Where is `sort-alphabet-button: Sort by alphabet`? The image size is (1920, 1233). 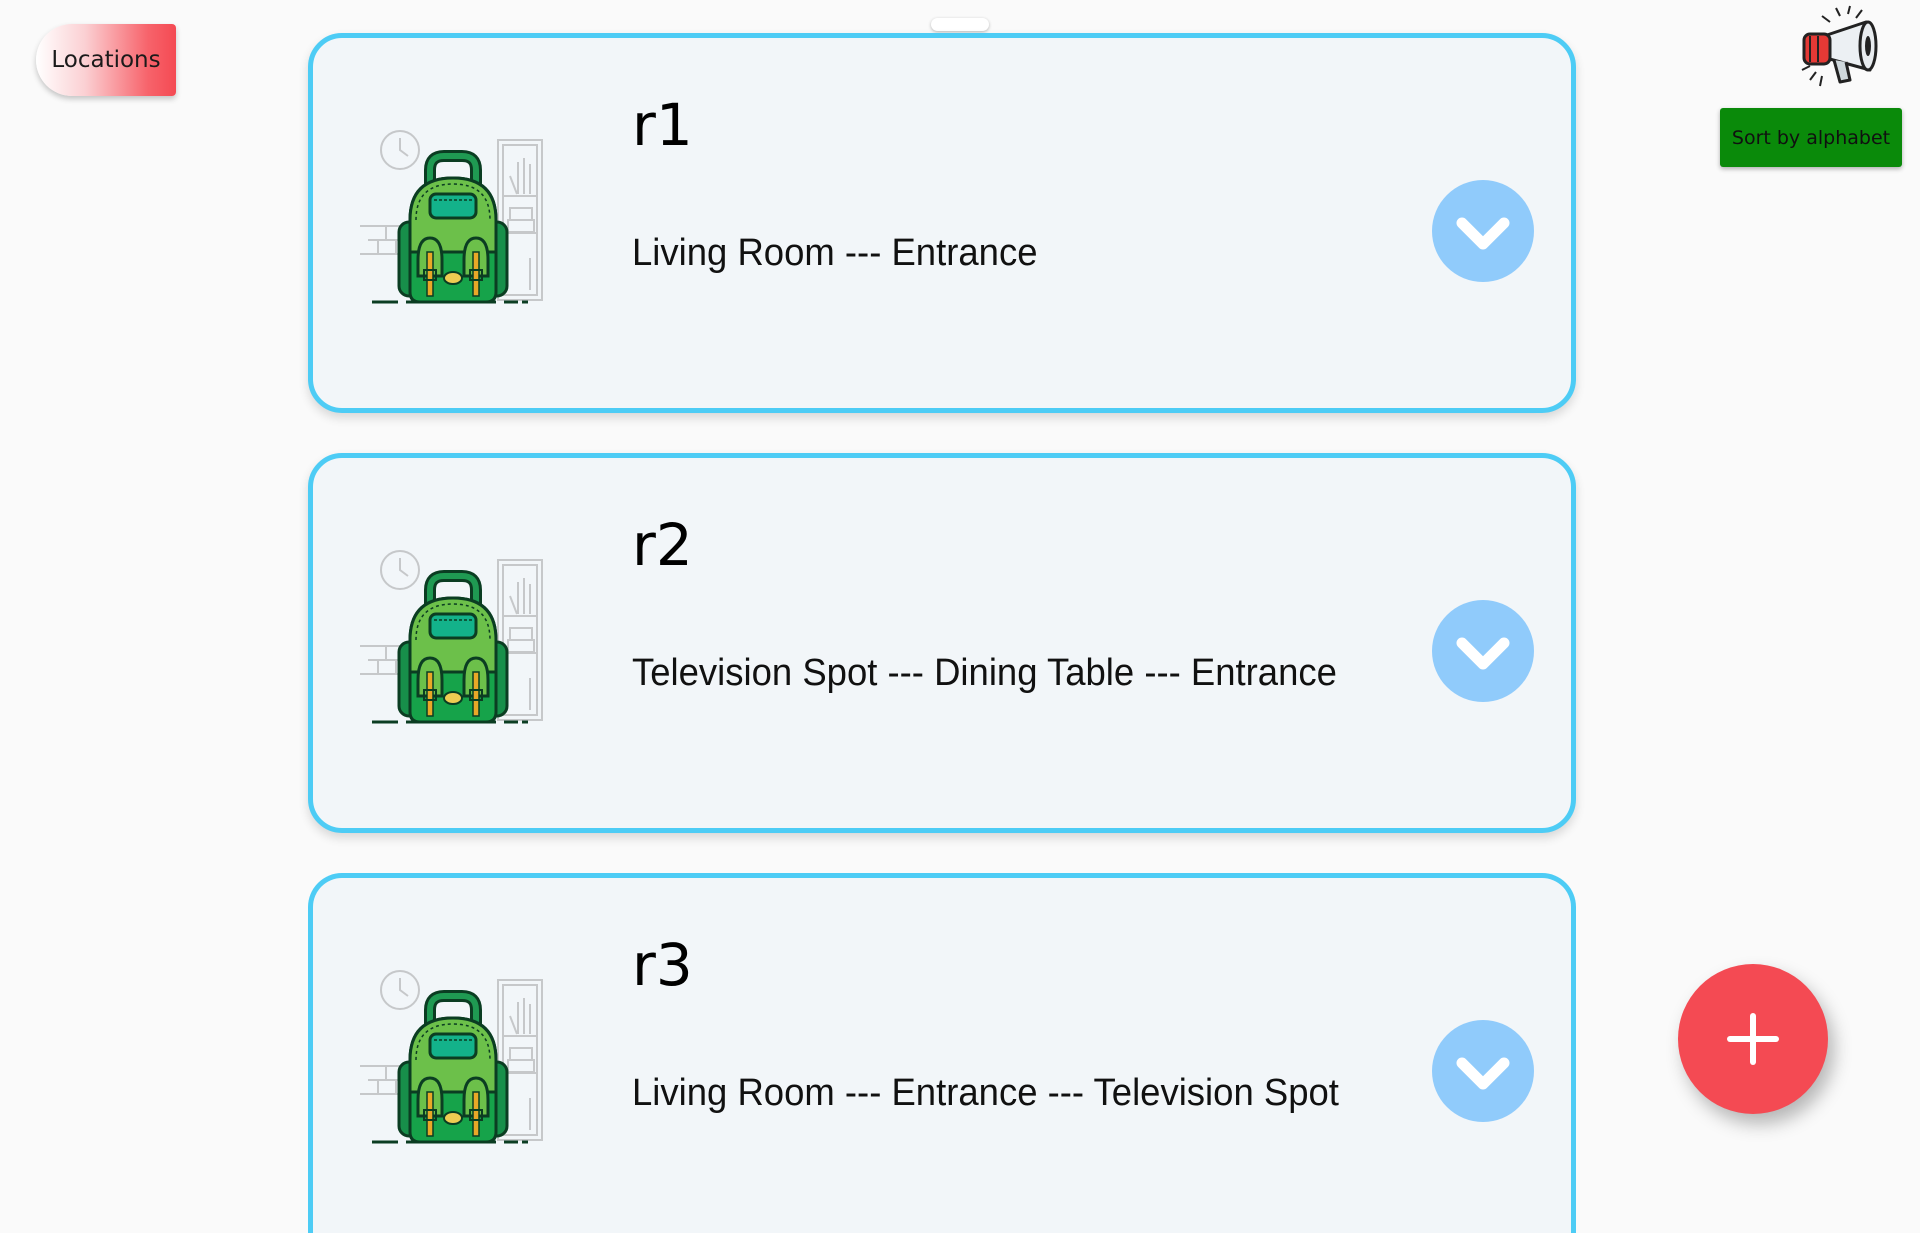 sort-alphabet-button: Sort by alphabet is located at coordinates (1811, 137).